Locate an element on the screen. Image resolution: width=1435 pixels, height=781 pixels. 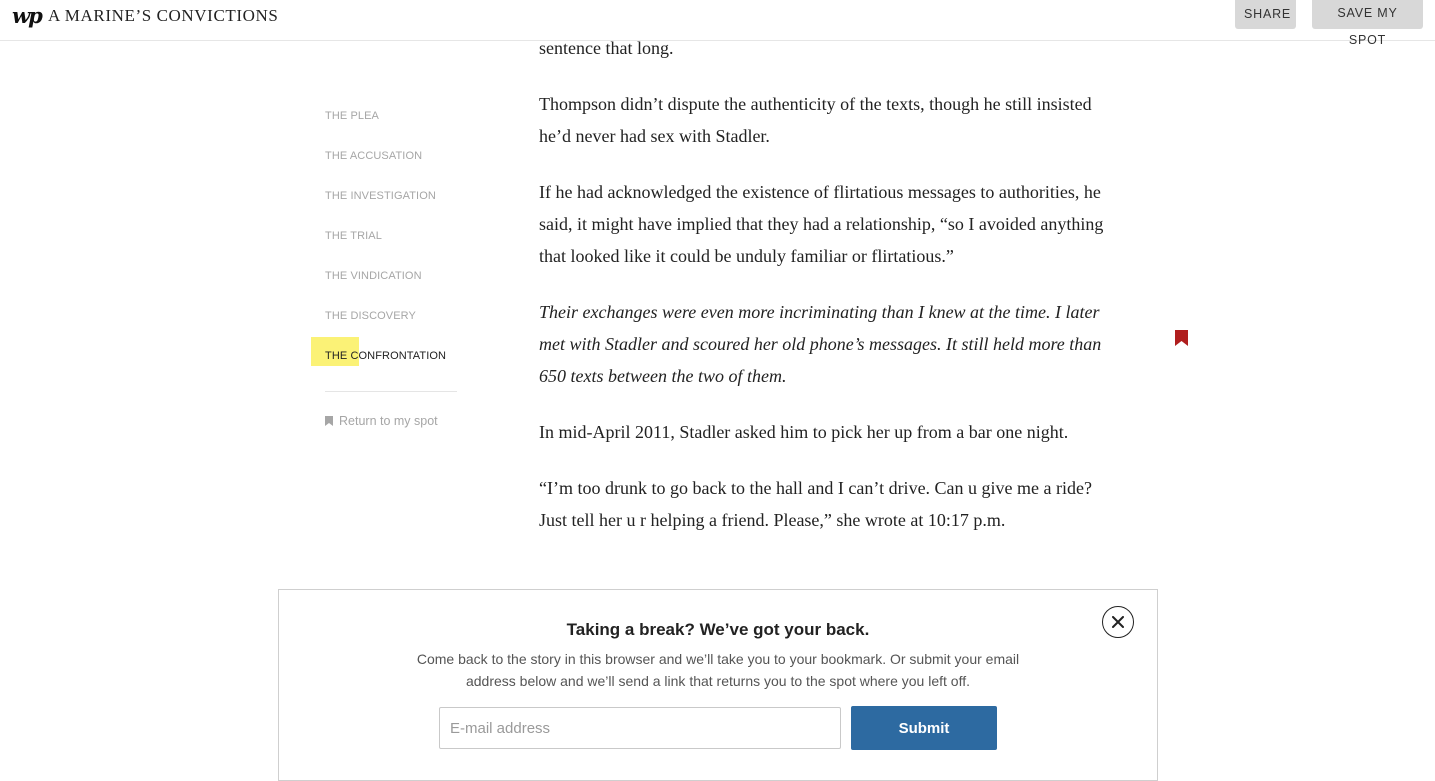
nav-divider is located at coordinates (391, 391).